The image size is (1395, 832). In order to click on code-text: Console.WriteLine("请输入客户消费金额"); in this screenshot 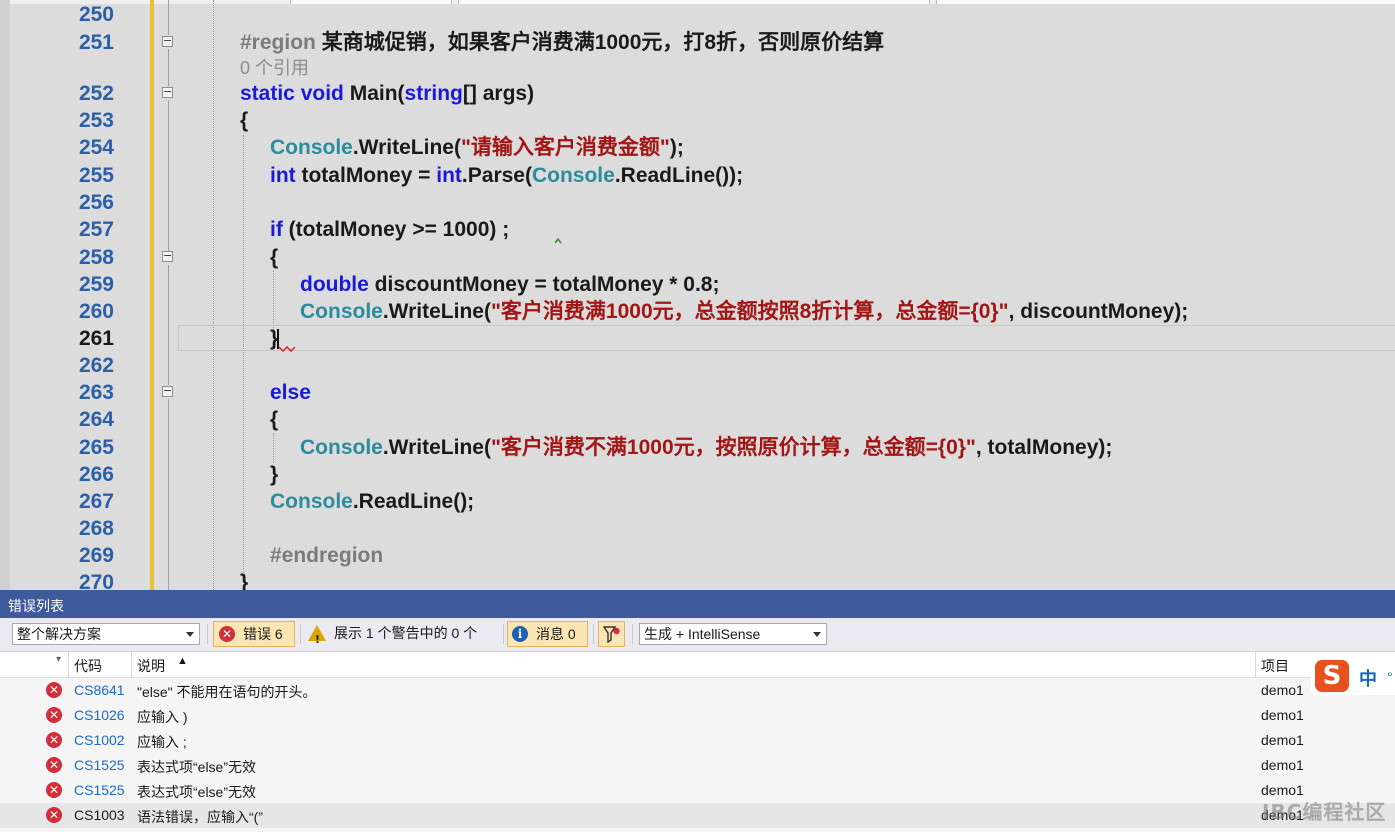, I will do `click(477, 147)`.